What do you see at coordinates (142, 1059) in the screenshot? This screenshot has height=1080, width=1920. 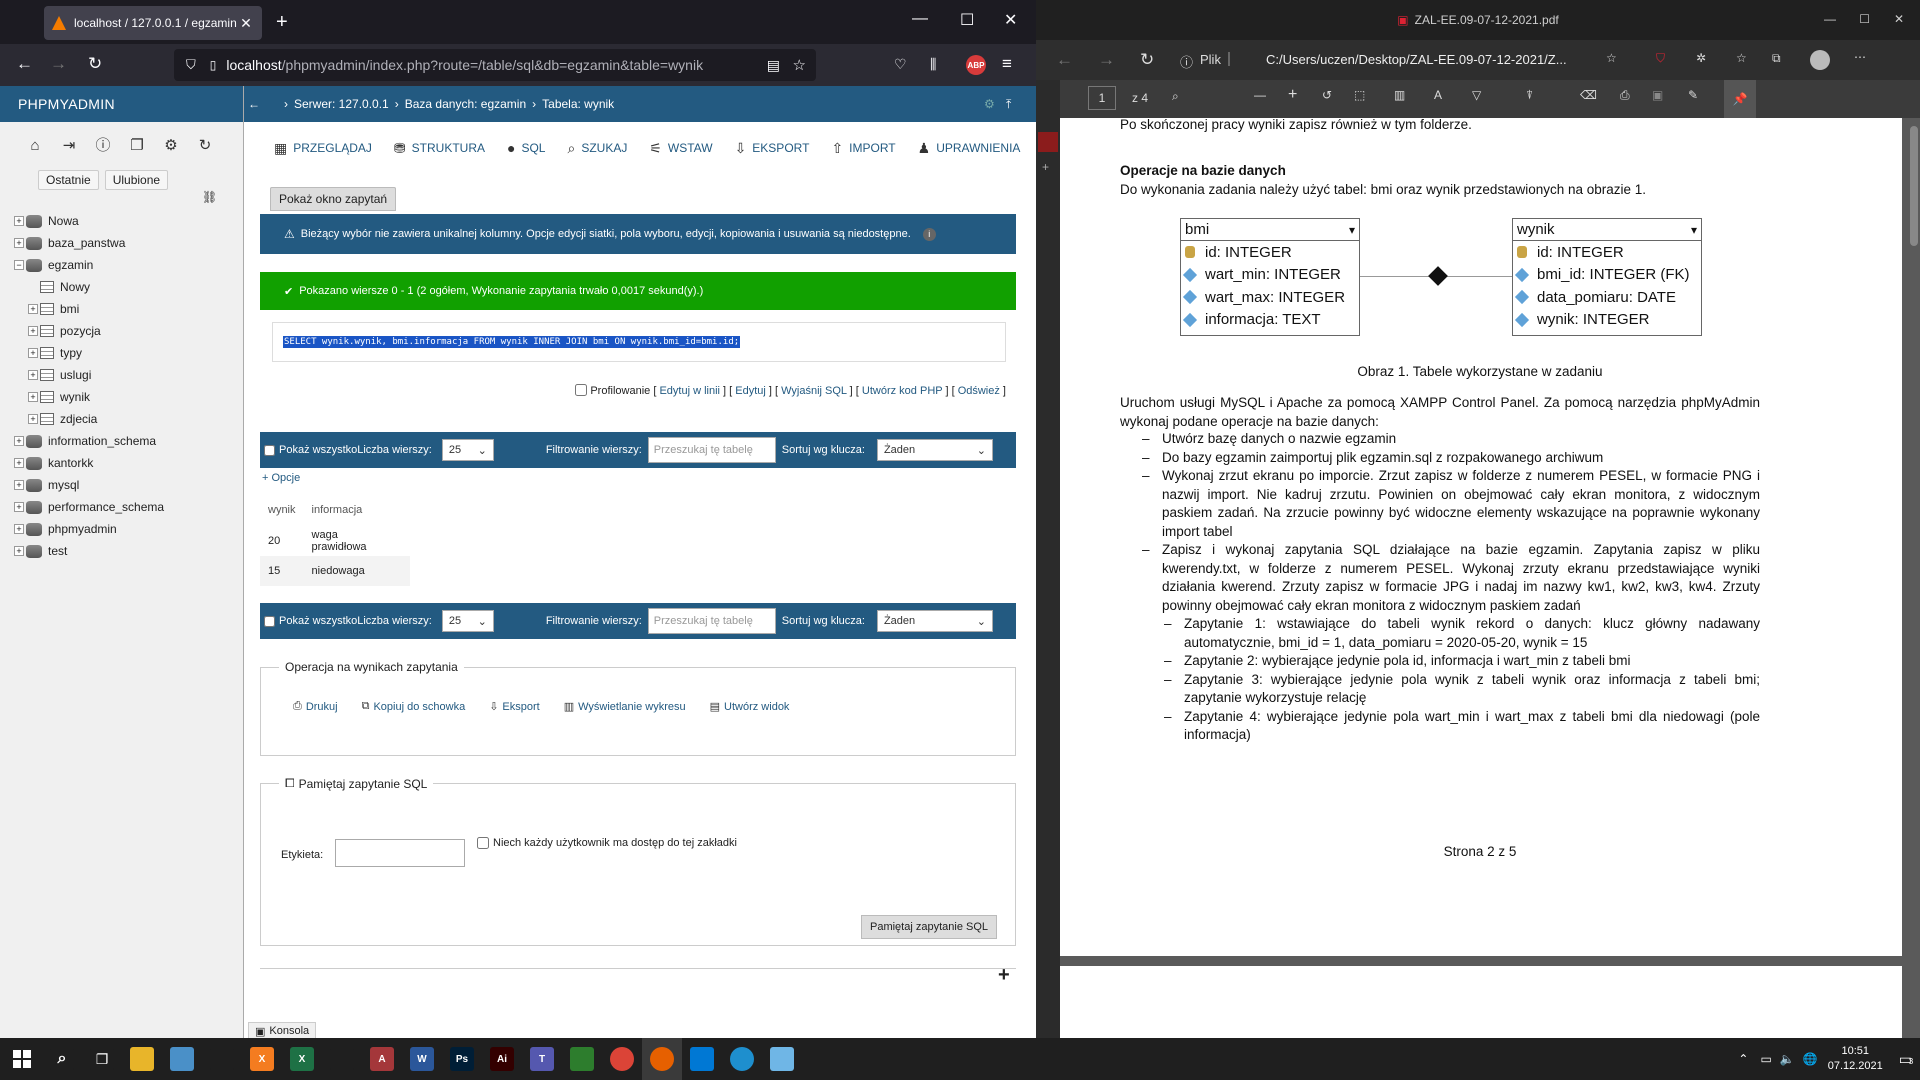 I see `explorer-icon` at bounding box center [142, 1059].